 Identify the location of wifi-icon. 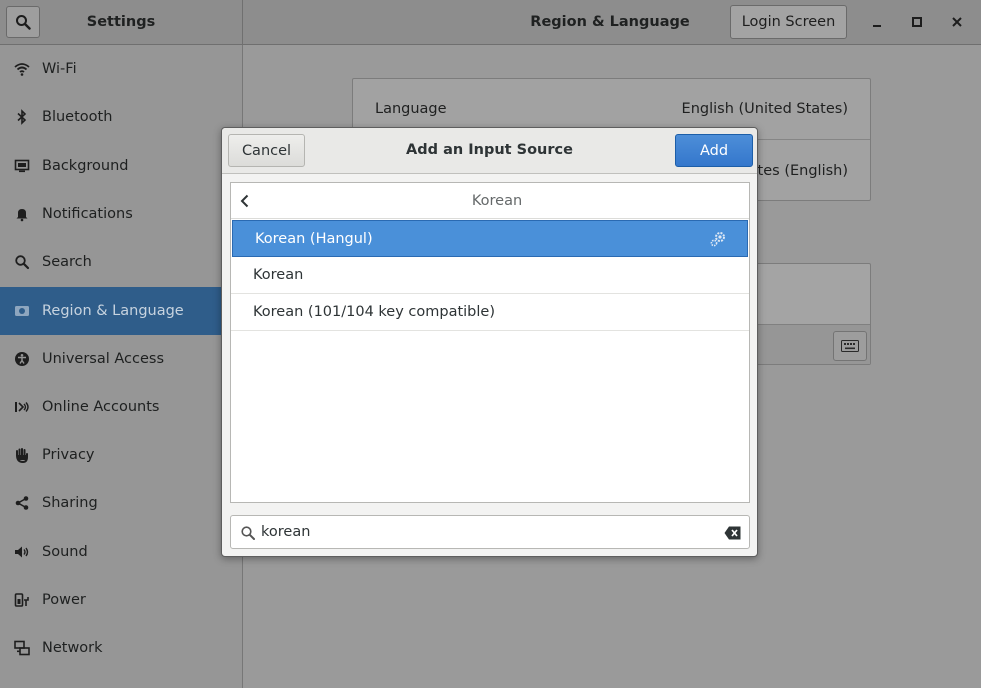
(22, 69).